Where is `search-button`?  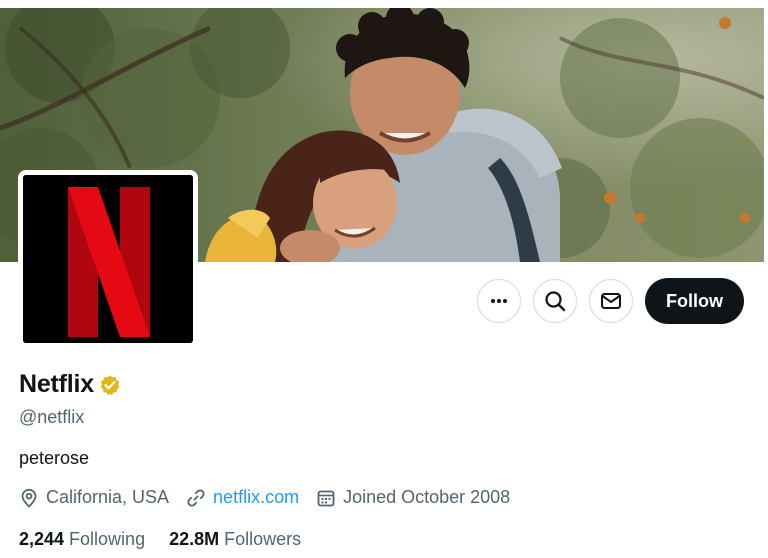 search-button is located at coordinates (555, 301).